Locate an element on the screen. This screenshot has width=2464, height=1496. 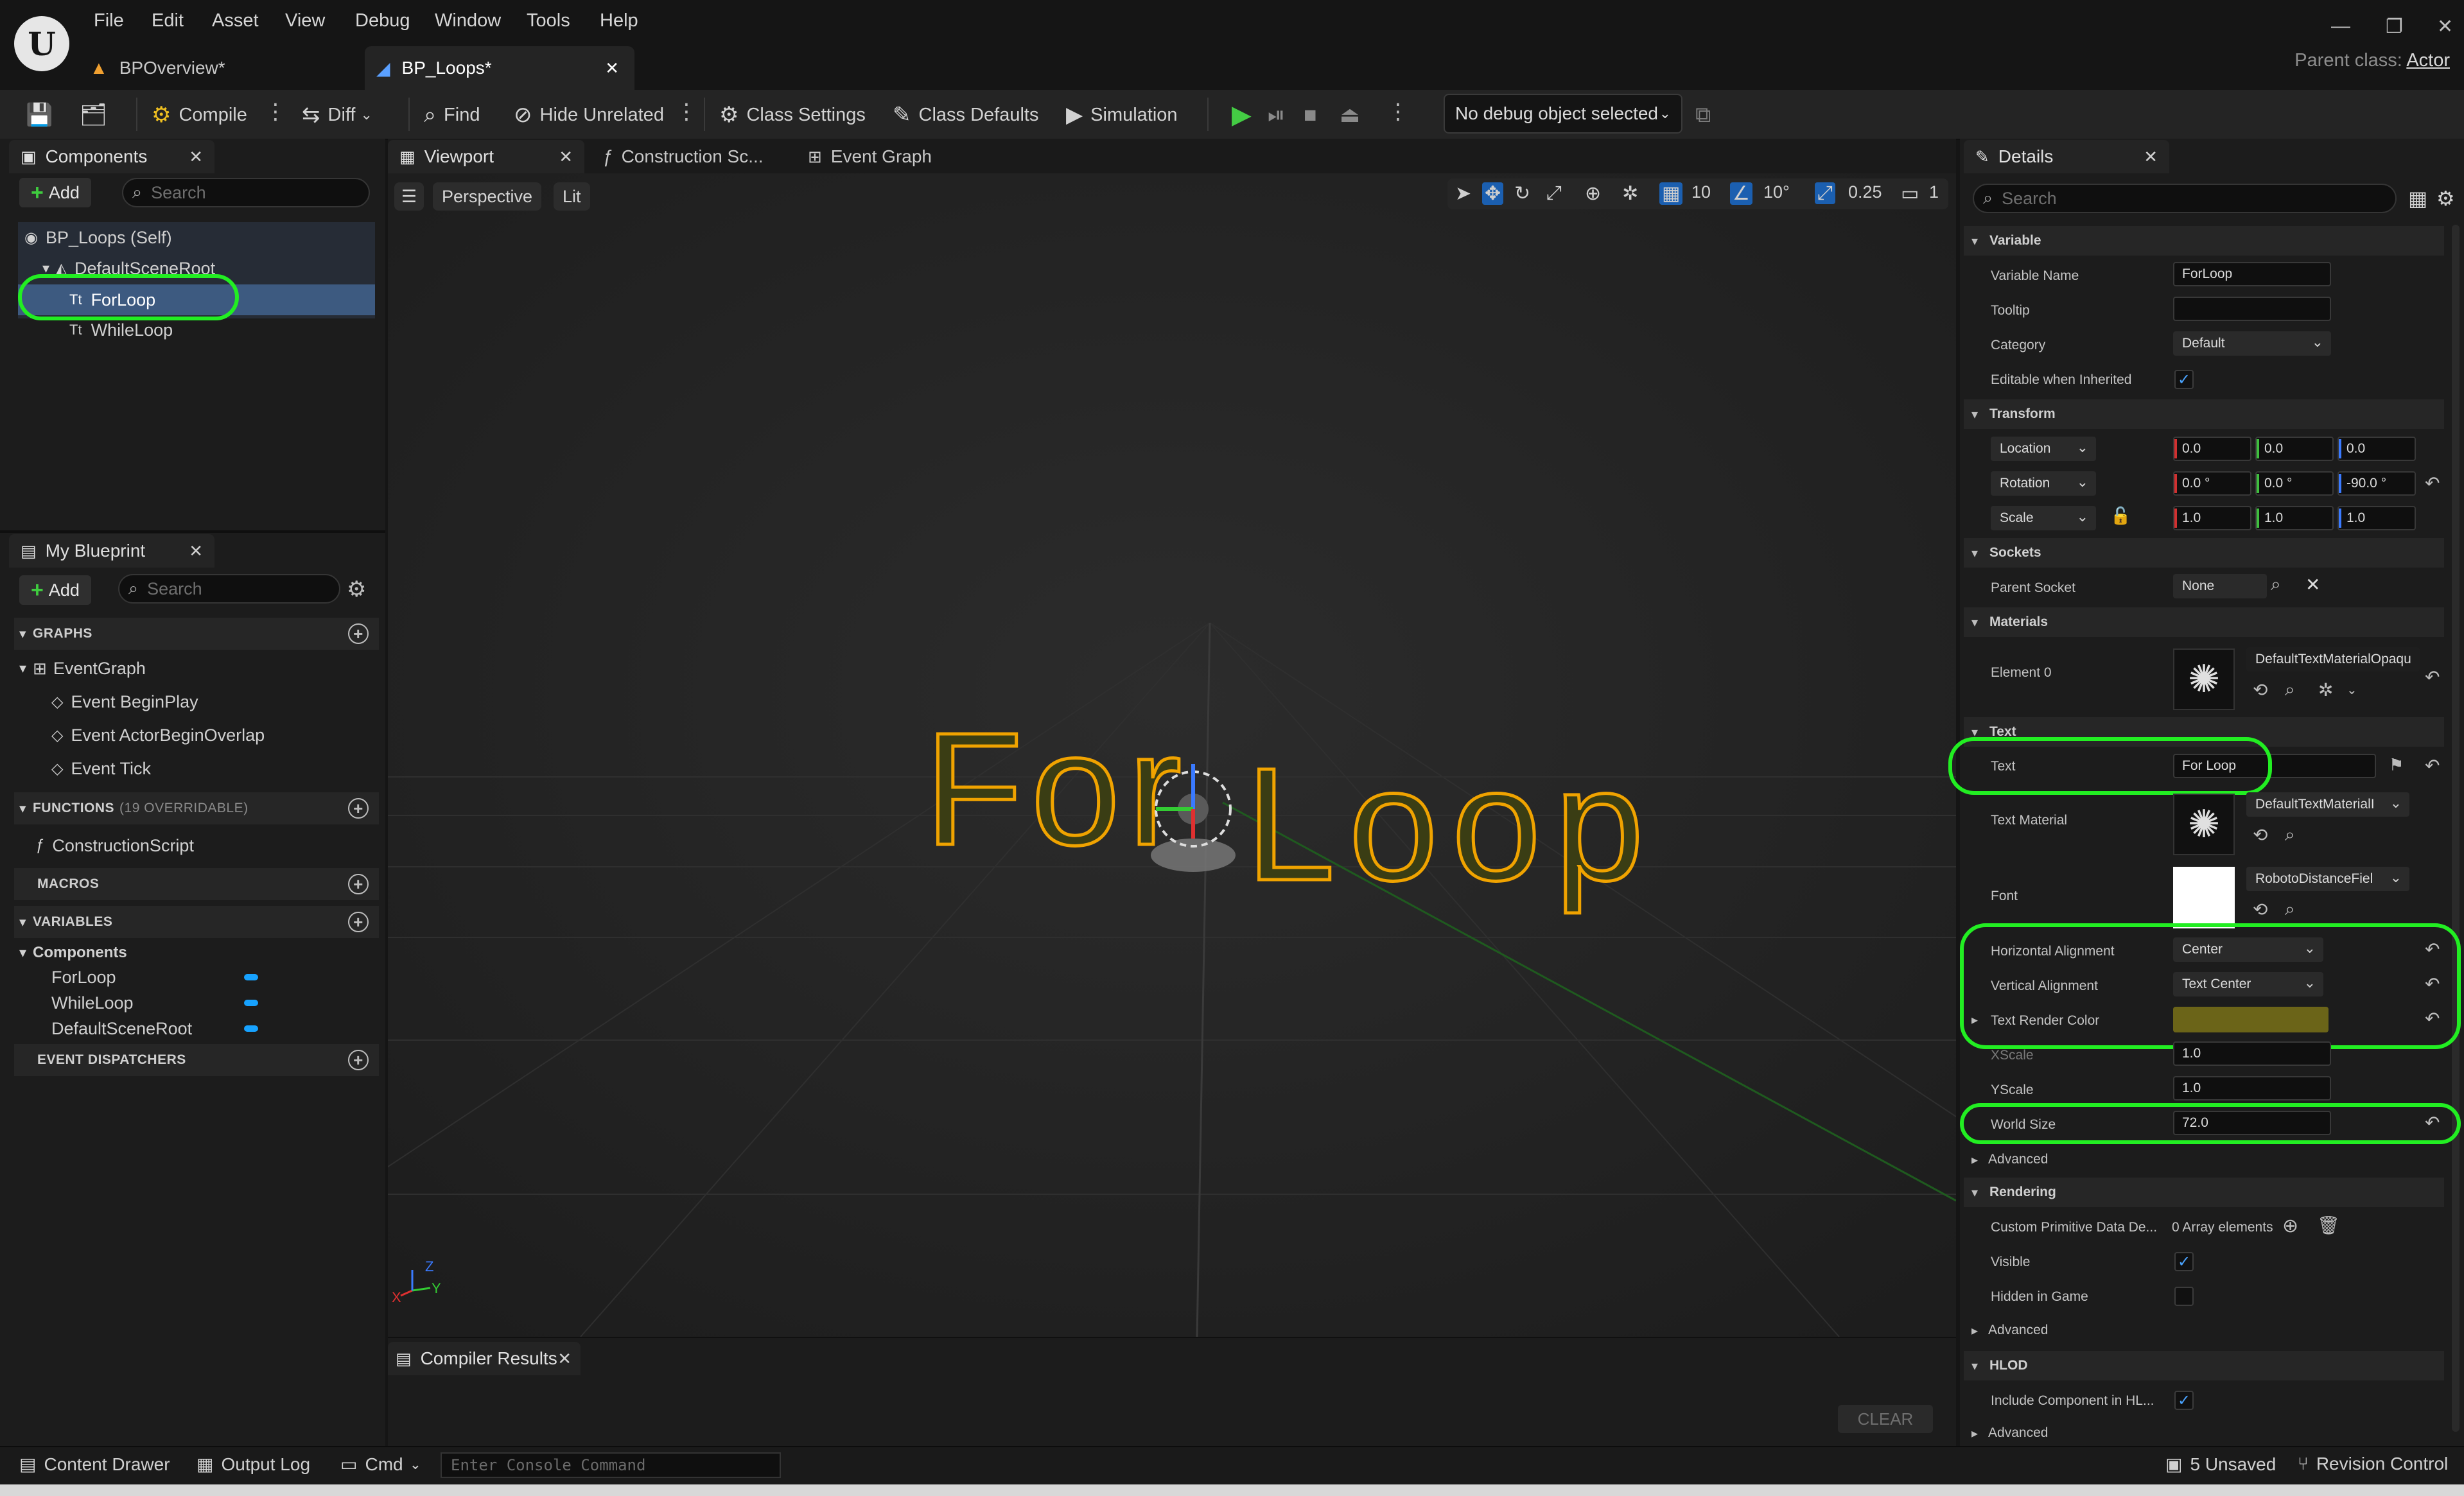
property-matrix-icon: ▦ is located at coordinates (2417, 198).